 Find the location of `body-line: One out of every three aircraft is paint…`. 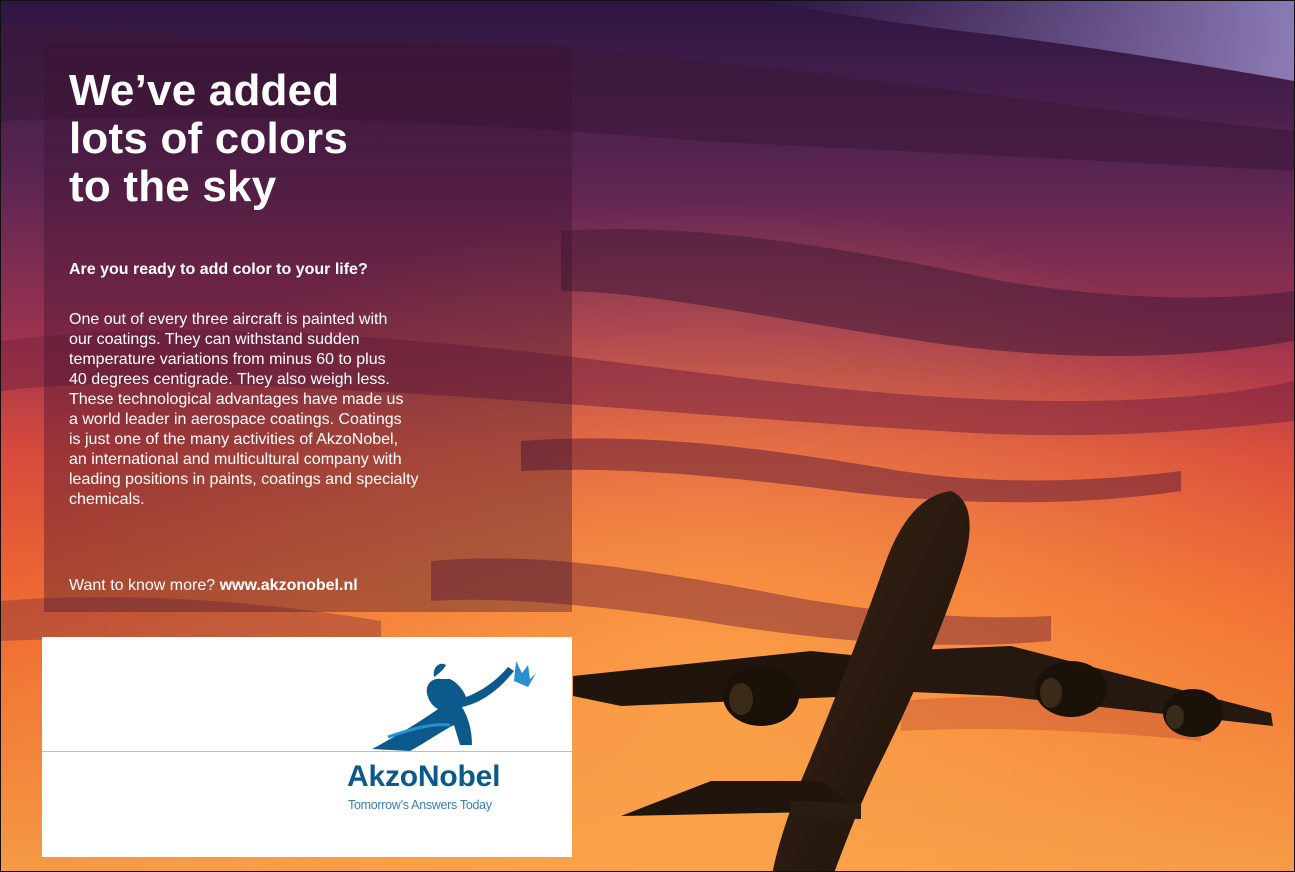

body-line: One out of every three aircraft is paint… is located at coordinates (228, 319).